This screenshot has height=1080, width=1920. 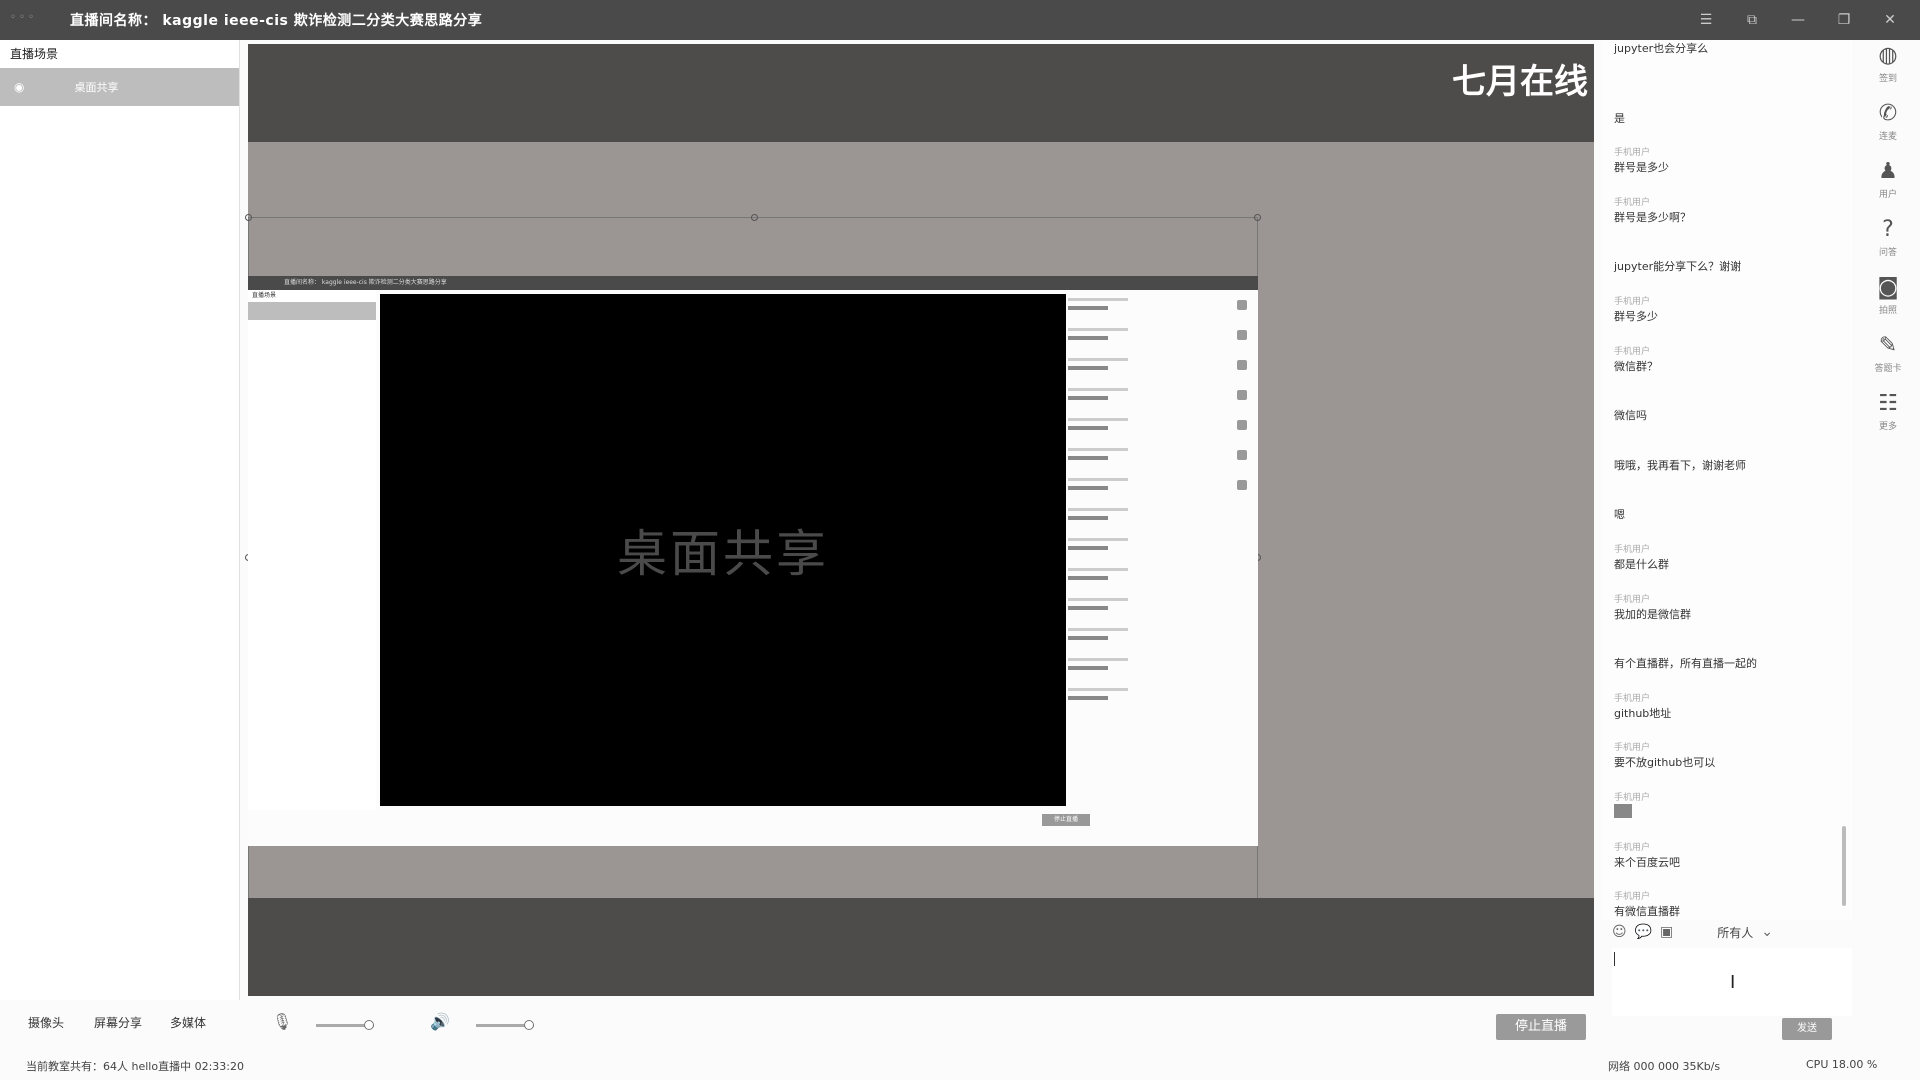 I want to click on chat-message: 手机用户 github地址, so click(x=1727, y=710).